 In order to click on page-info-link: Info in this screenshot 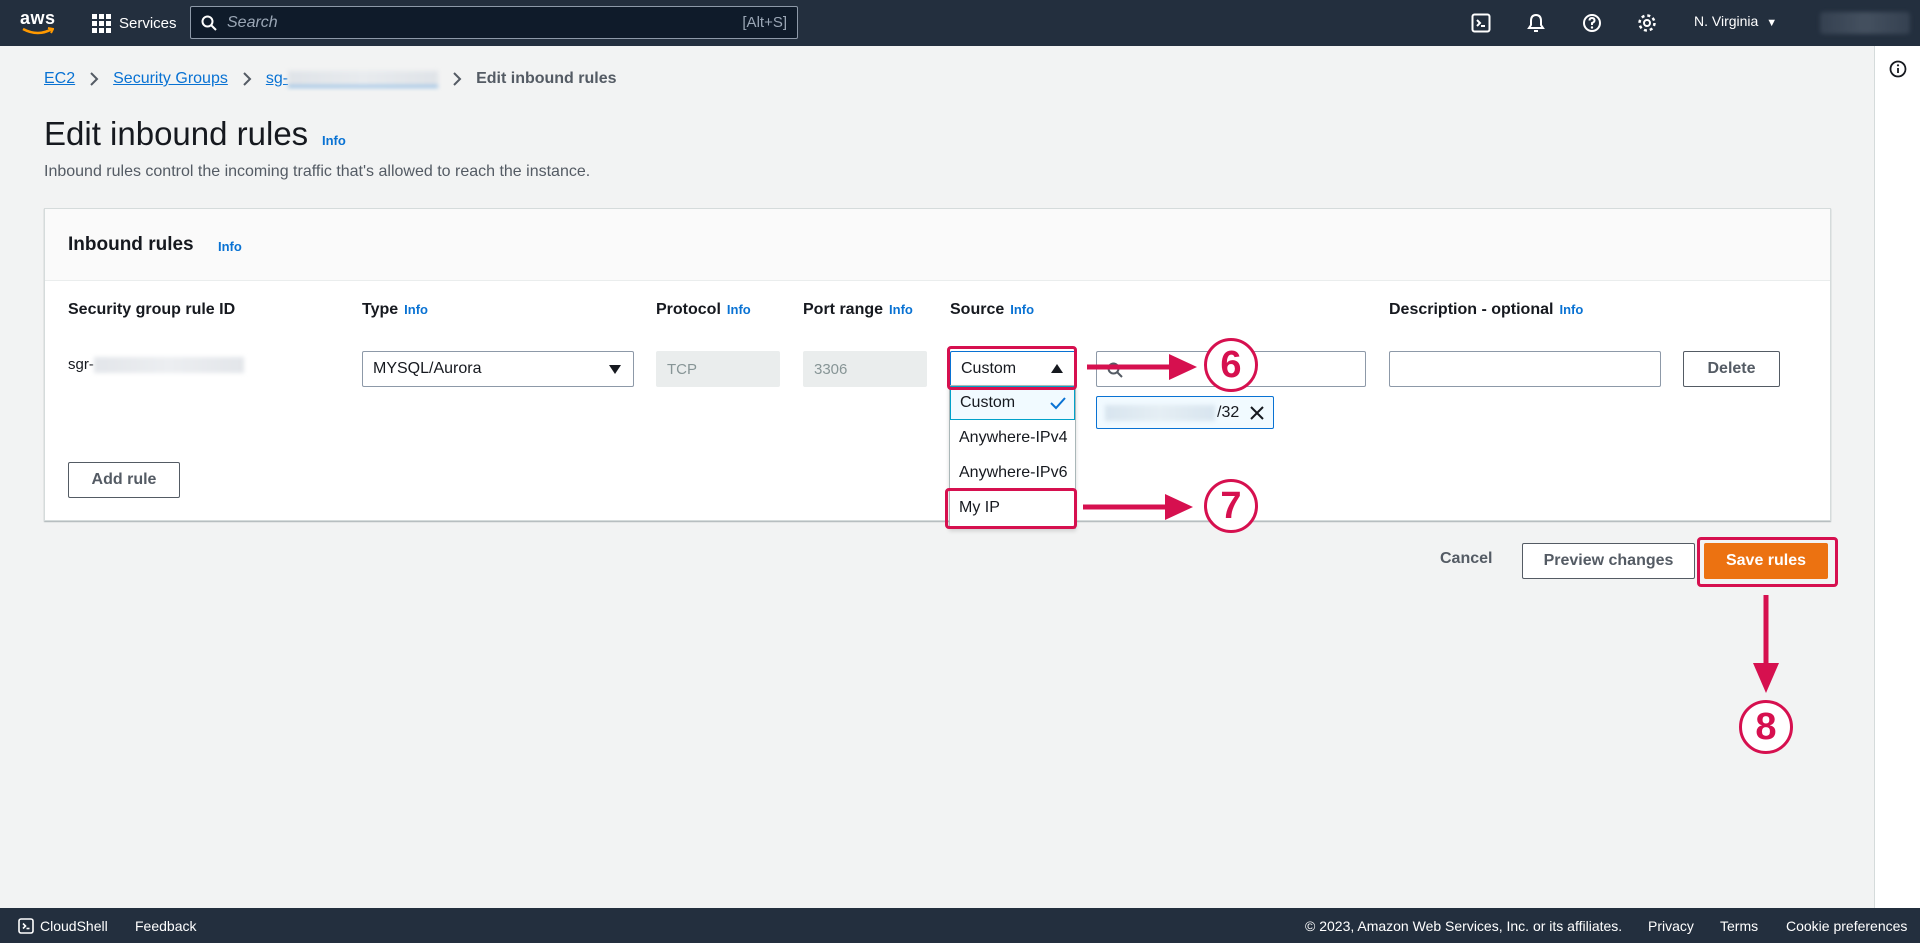, I will do `click(334, 140)`.